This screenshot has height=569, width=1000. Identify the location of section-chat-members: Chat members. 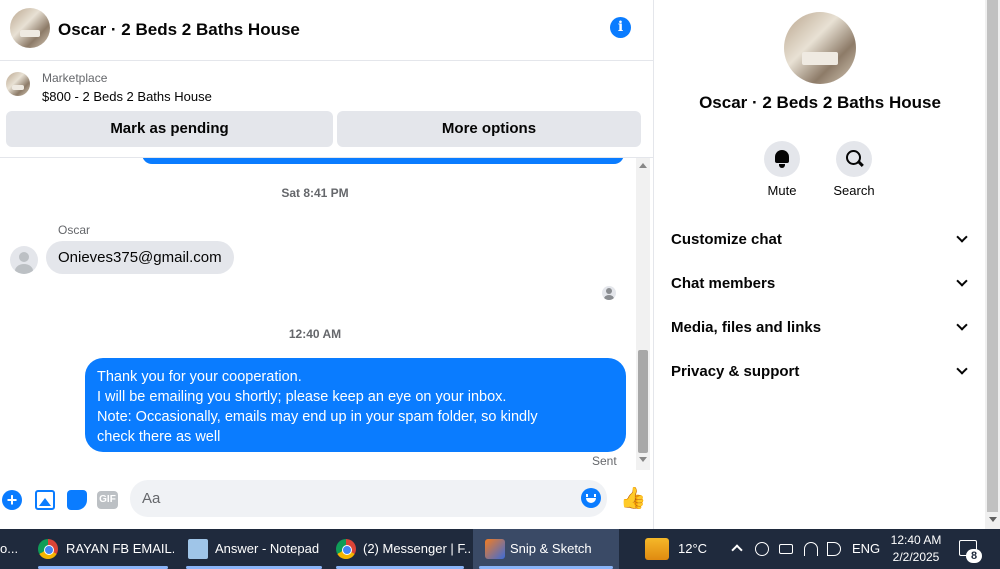
(820, 283).